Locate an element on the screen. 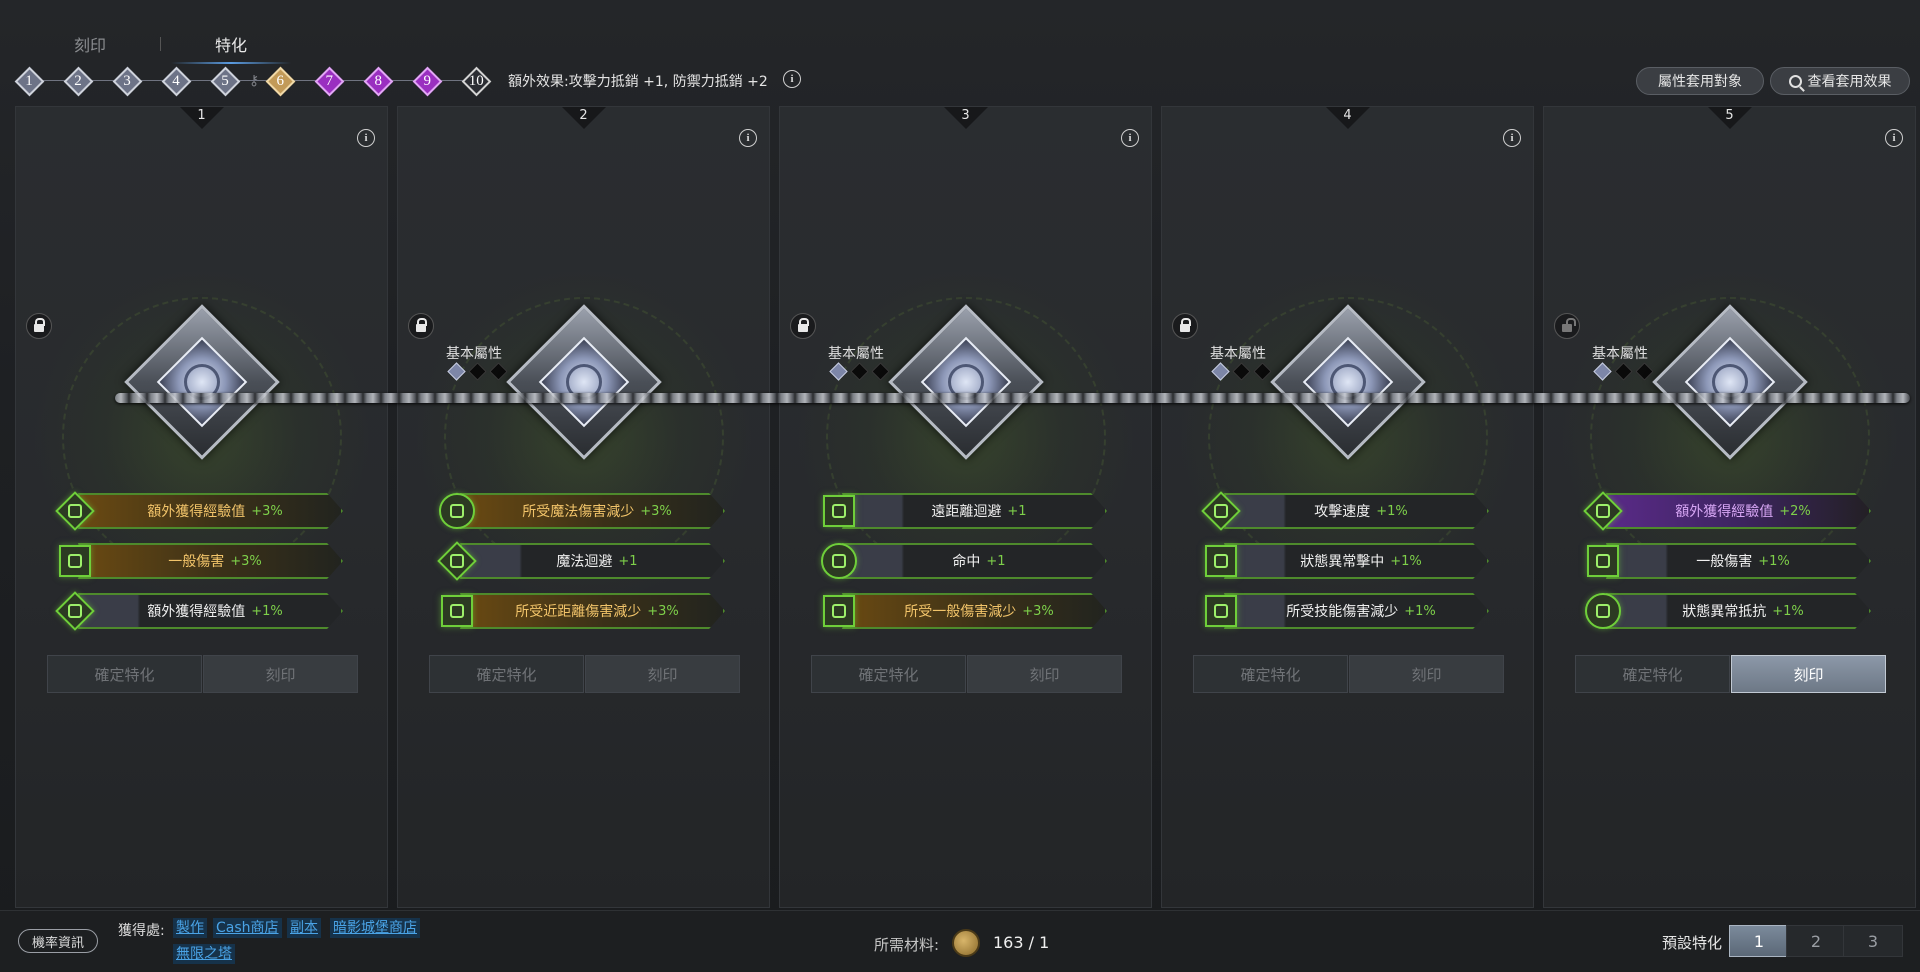 The image size is (1920, 972). basic-attribute-label: 基本屬性 is located at coordinates (474, 354).